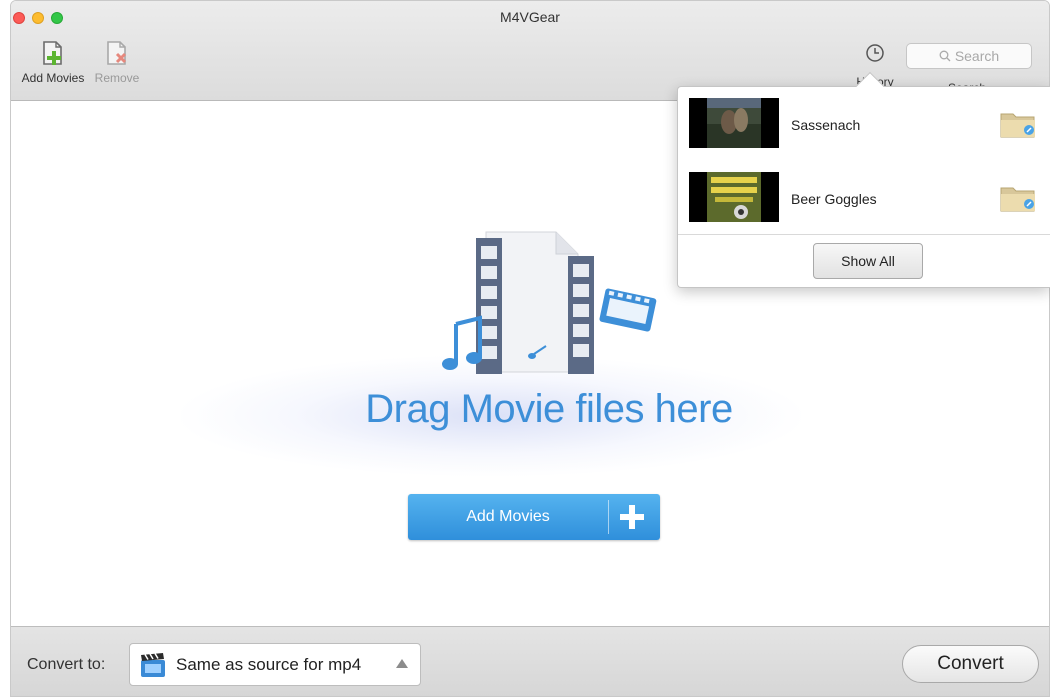  Describe the element at coordinates (52, 53) in the screenshot. I see `add-movie-icon` at that location.